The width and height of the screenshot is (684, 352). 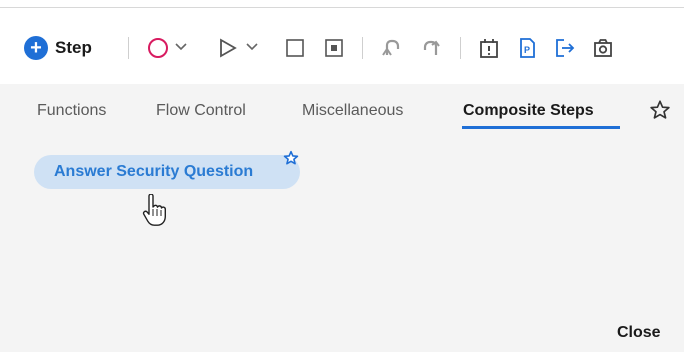 I want to click on pause-icon, so click(x=334, y=48).